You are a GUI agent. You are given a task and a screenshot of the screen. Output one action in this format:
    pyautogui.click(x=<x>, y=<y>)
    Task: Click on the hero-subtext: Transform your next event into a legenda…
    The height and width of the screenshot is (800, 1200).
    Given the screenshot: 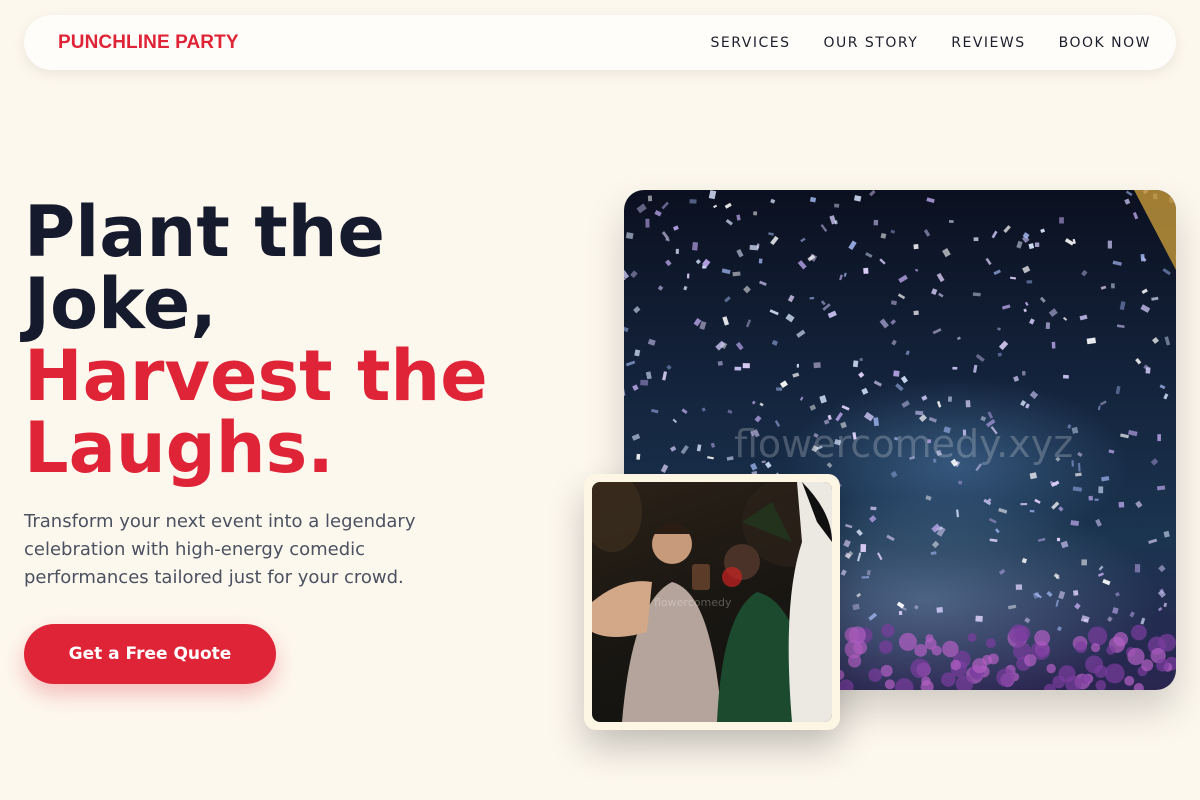 What is the action you would take?
    pyautogui.click(x=220, y=549)
    